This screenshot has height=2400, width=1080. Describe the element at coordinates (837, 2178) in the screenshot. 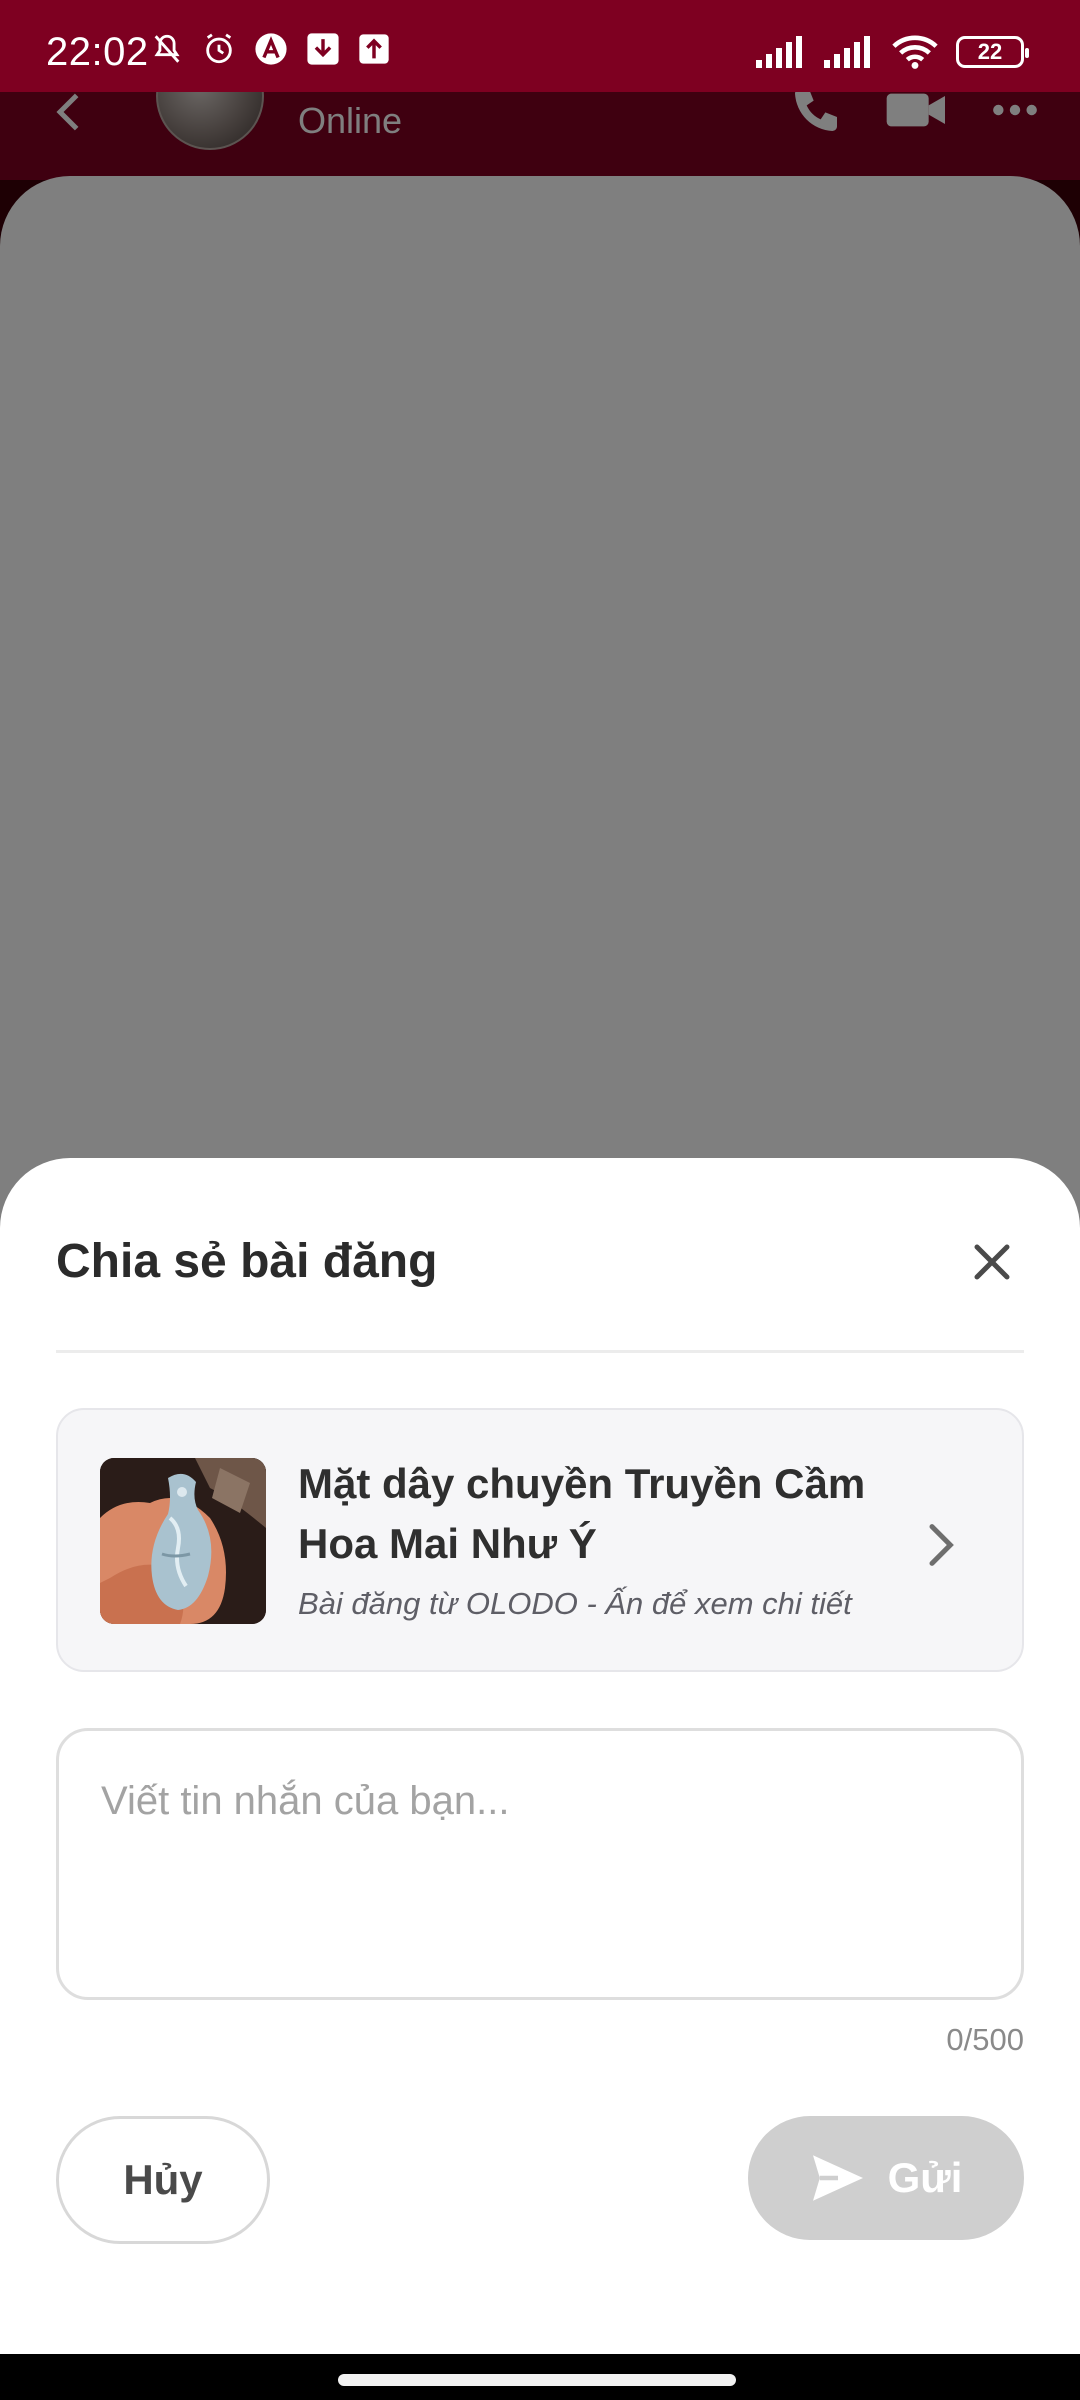

I see `send-icon` at that location.